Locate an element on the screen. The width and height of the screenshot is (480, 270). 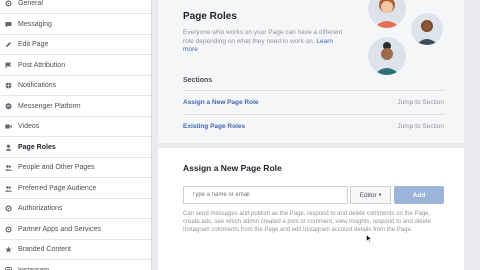
chat-icon is located at coordinates (8, 24).